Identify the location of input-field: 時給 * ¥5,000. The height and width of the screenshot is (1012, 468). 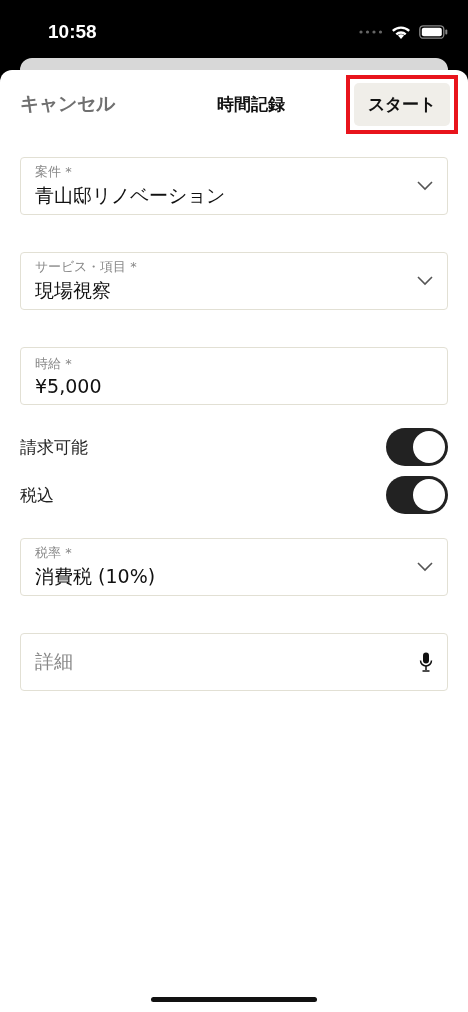
(234, 376).